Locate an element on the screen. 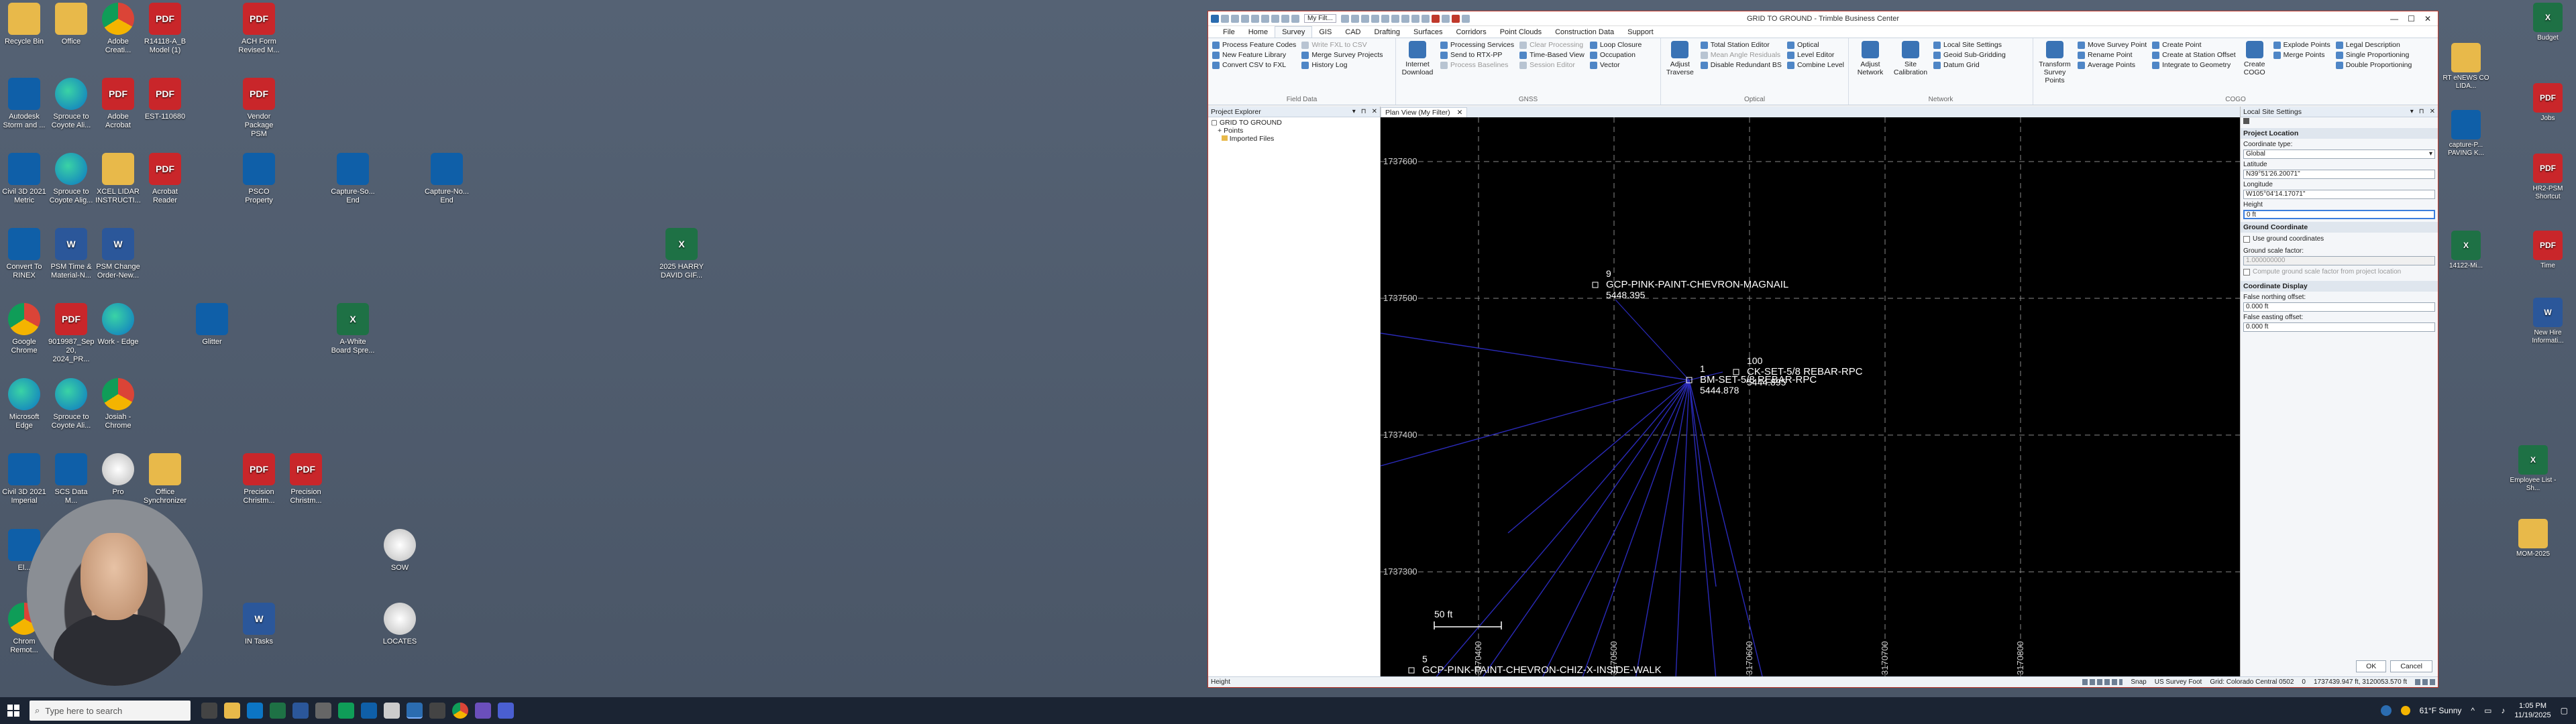 Image resolution: width=2576 pixels, height=724 pixels. chrome-icon is located at coordinates (460, 711).